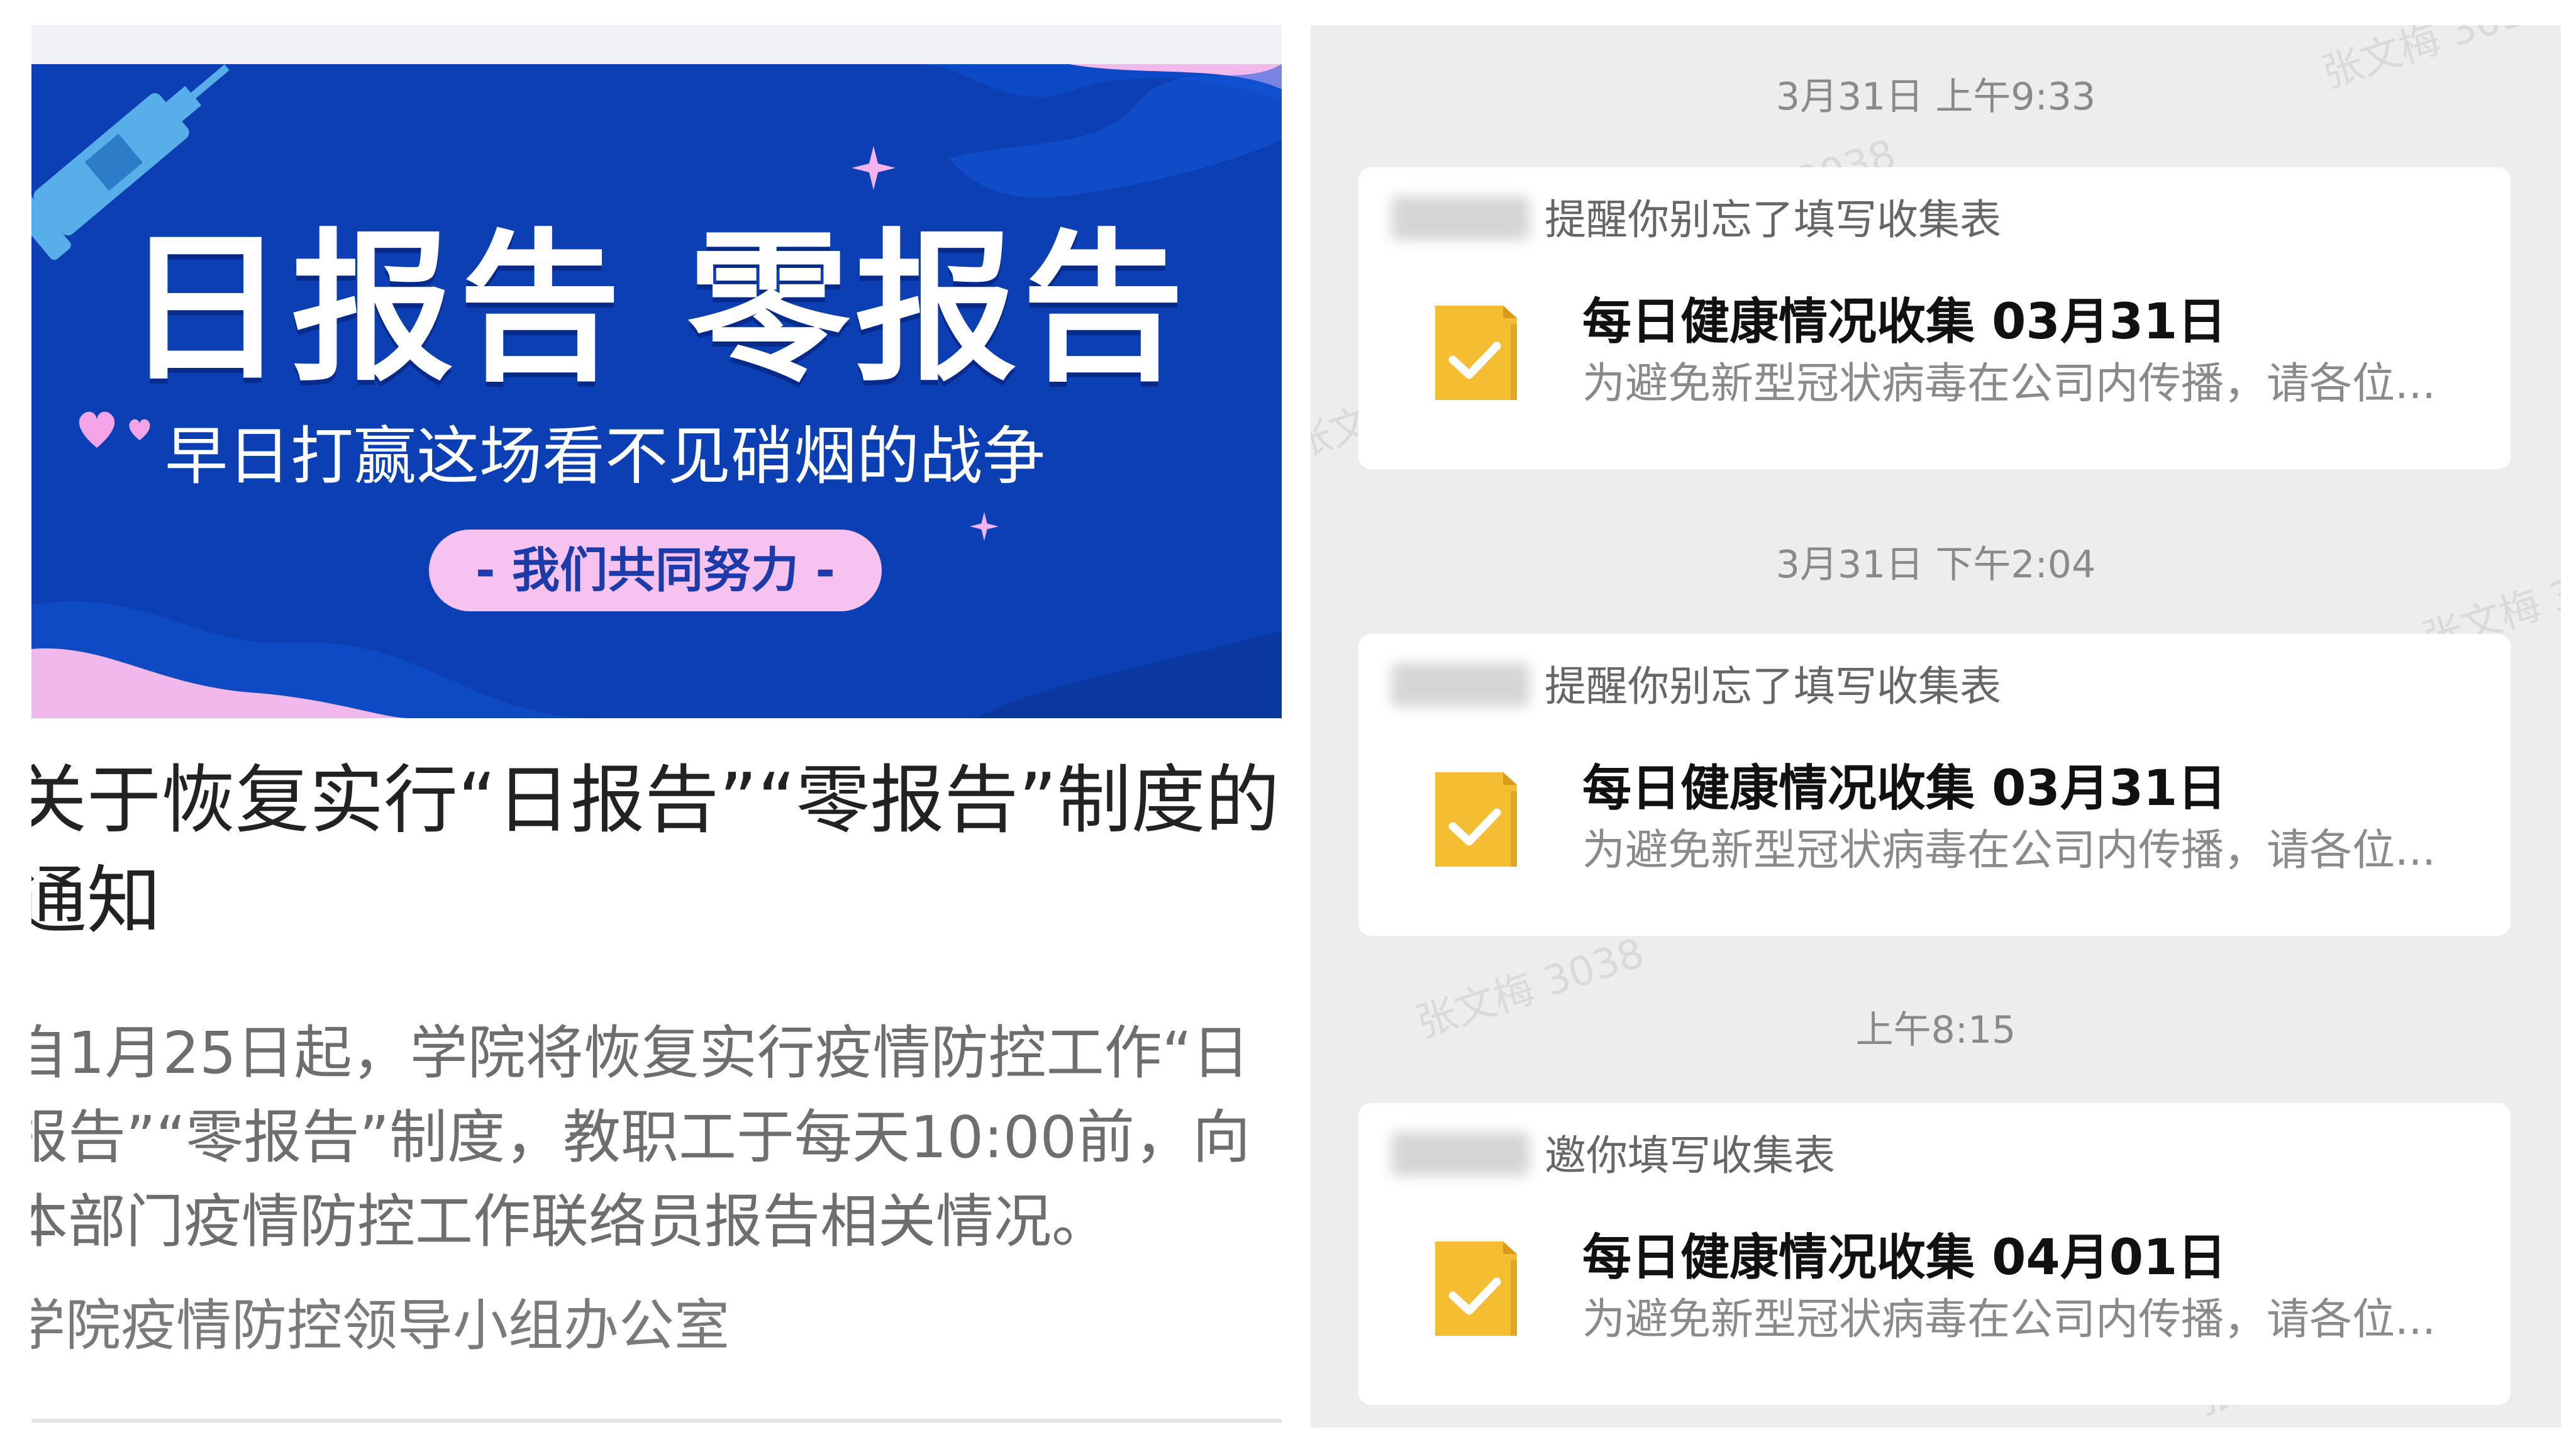  What do you see at coordinates (655, 800) in the screenshot?
I see `article-title-line: 关于恢复实行“日报告”“零报告”制度的` at bounding box center [655, 800].